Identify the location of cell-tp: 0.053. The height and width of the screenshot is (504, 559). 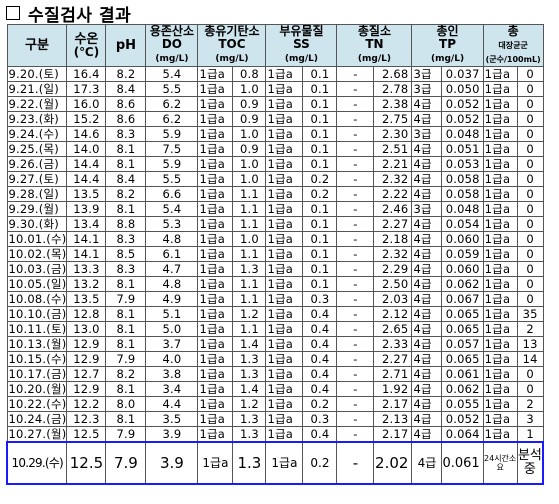
(462, 164).